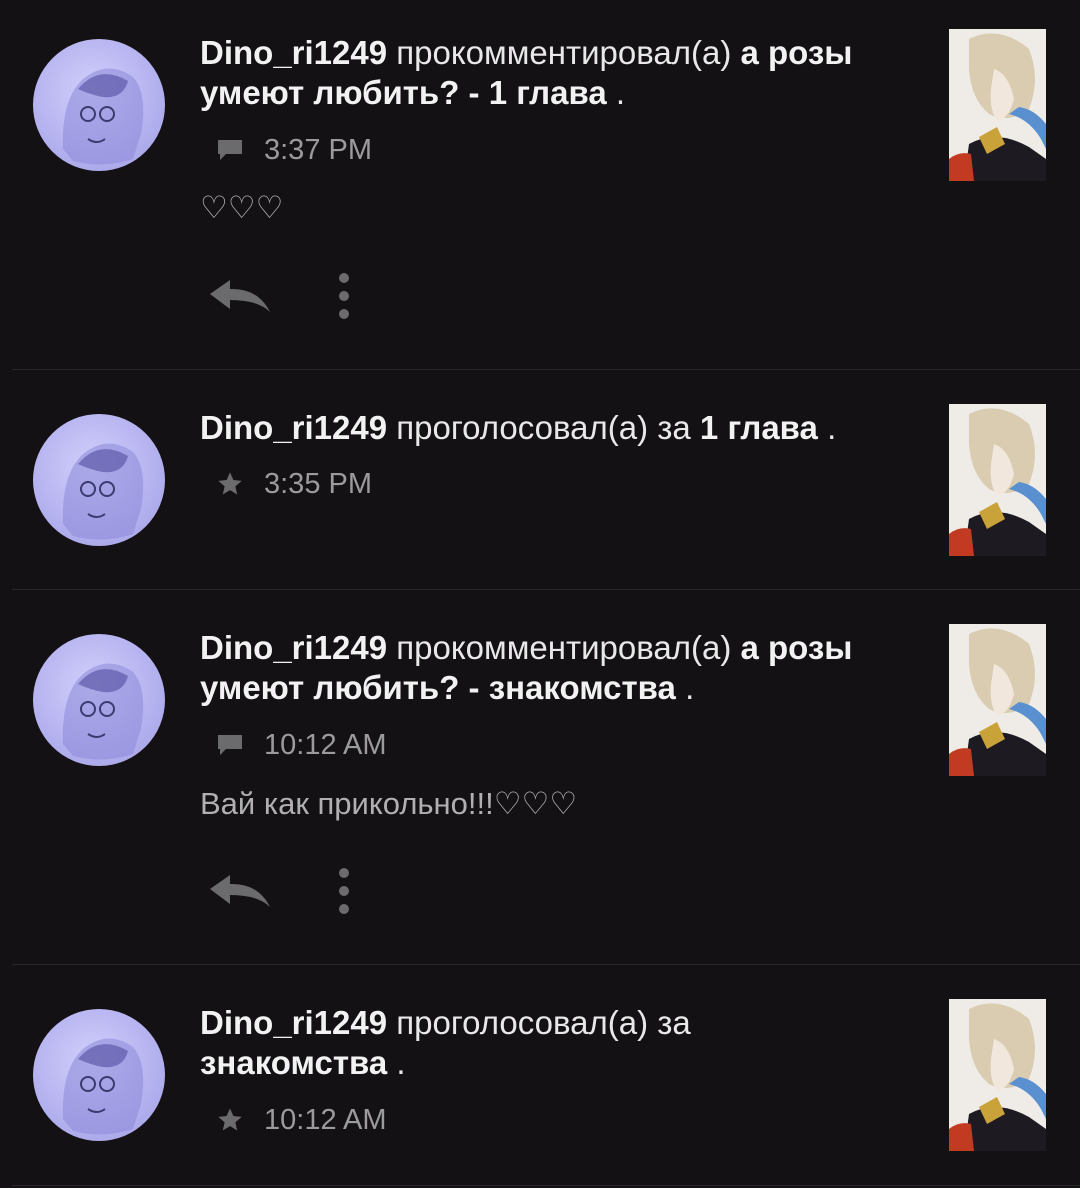 Image resolution: width=1080 pixels, height=1188 pixels. What do you see at coordinates (318, 483) in the screenshot?
I see `timestamp: 3:35 PM` at bounding box center [318, 483].